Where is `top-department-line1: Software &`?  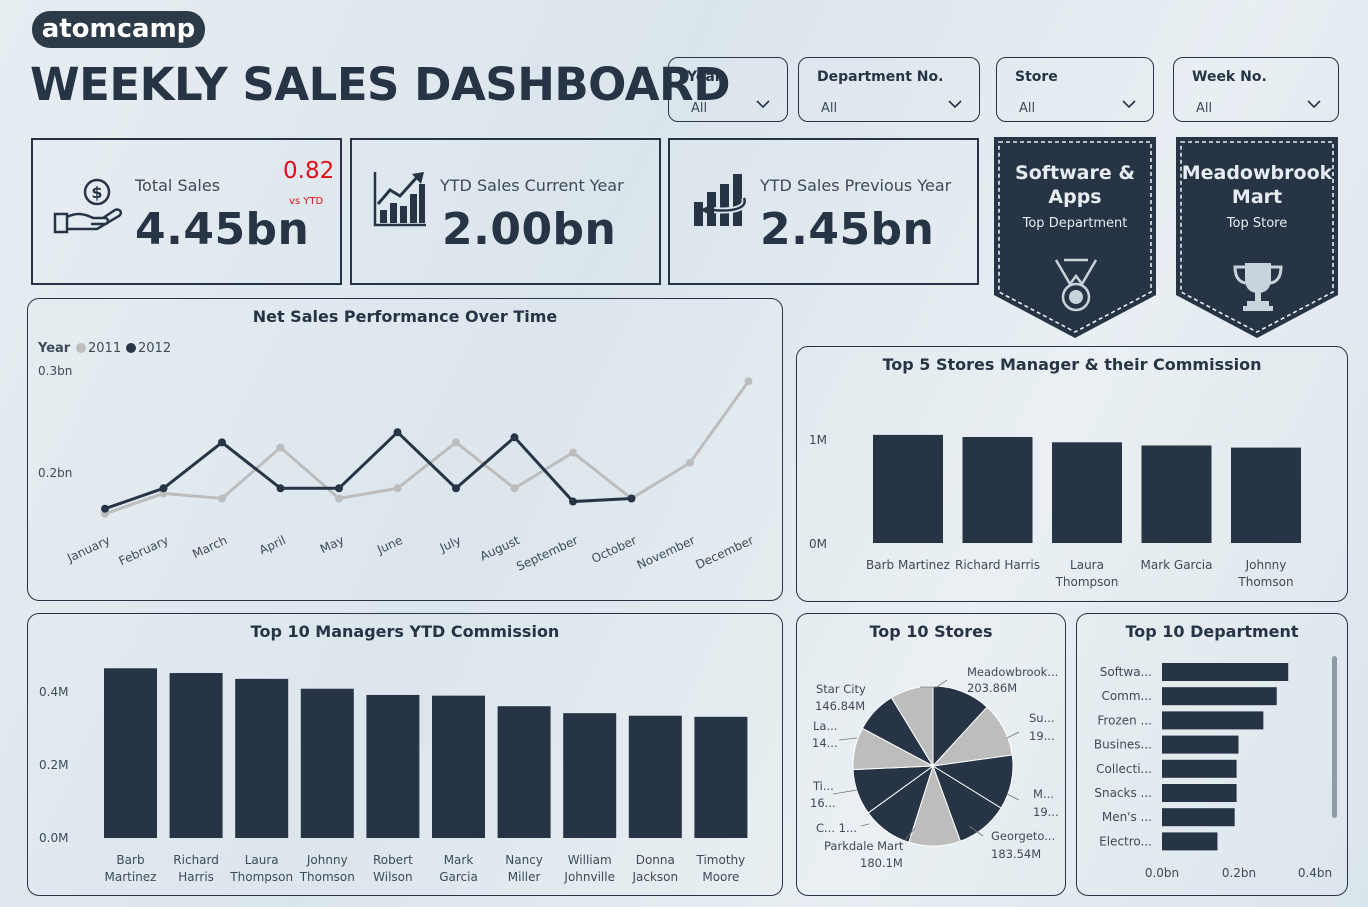
top-department-line1: Software & is located at coordinates (1075, 173).